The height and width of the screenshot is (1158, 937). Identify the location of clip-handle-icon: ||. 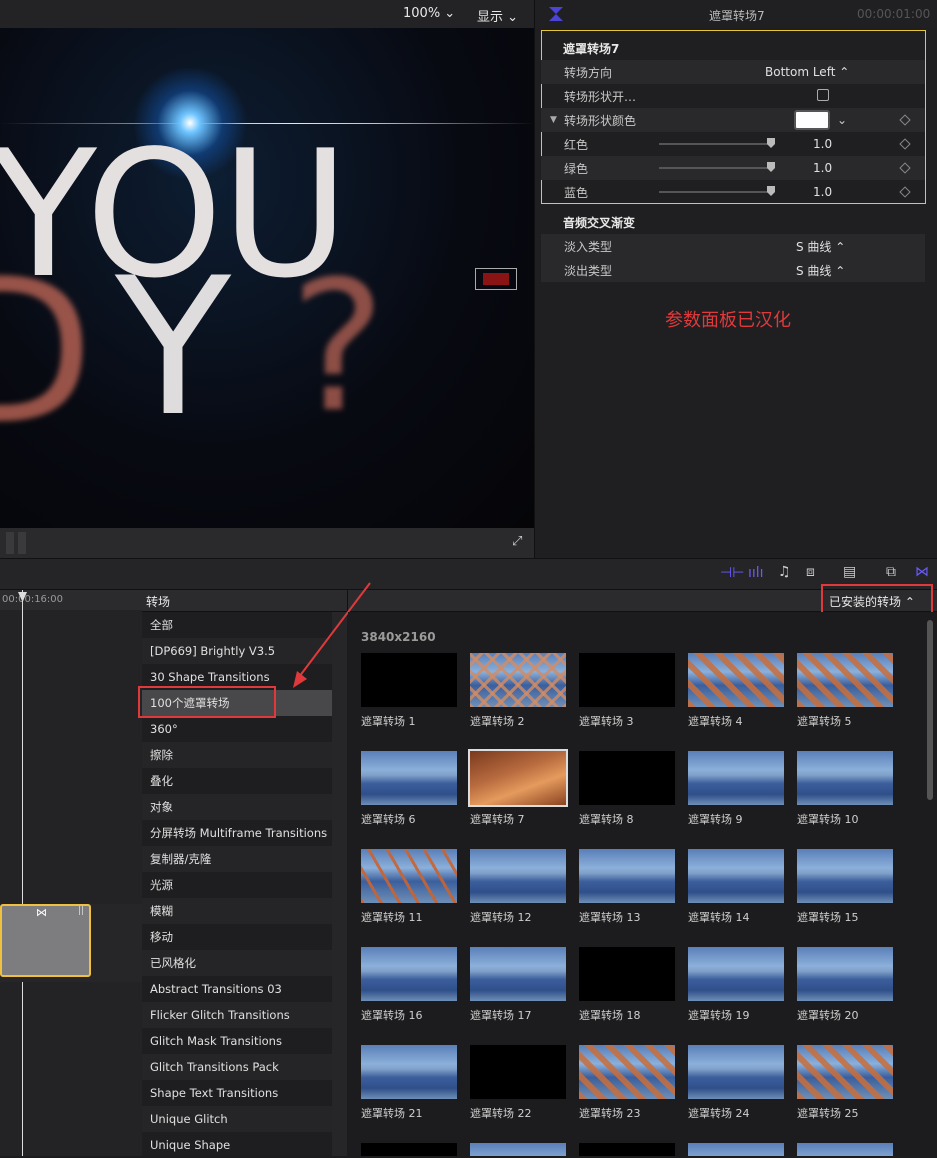
(81, 911).